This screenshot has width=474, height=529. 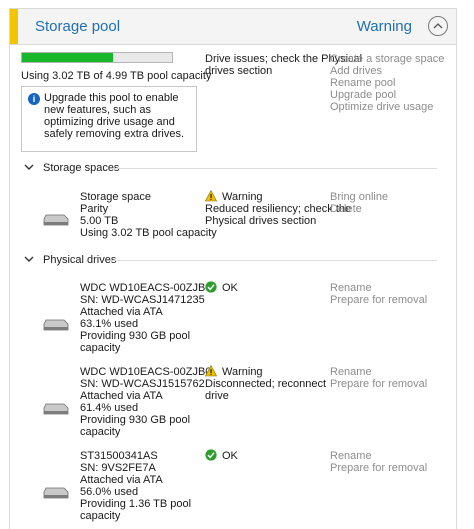 I want to click on capacity-bar, so click(x=97, y=57).